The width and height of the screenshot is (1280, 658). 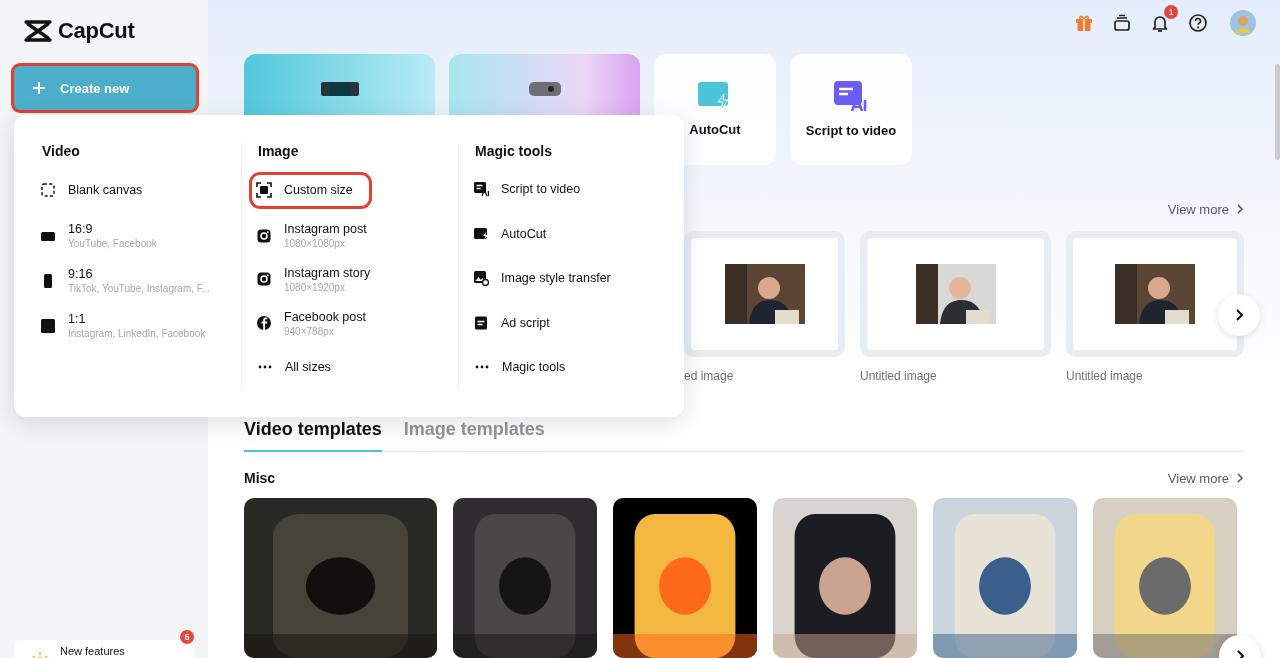 I want to click on style-icon, so click(x=481, y=278).